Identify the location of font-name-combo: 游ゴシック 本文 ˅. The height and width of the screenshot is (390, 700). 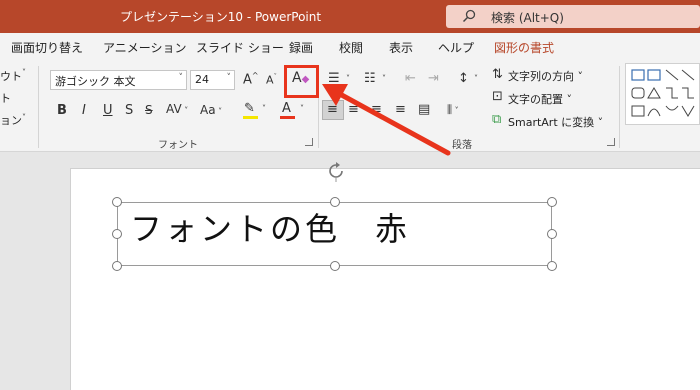
(118, 80).